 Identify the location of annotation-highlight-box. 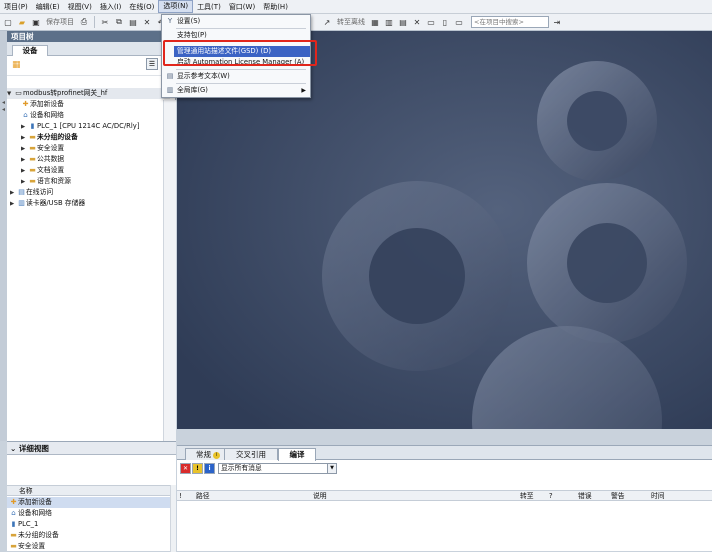
(240, 53).